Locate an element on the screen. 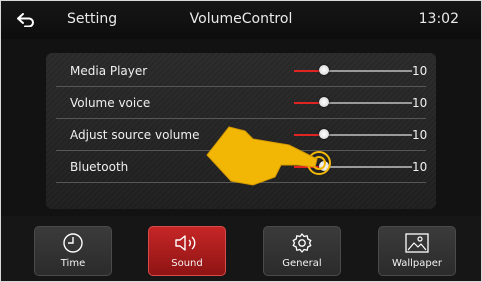 This screenshot has width=482, height=282. setting-label: Adjust source volume is located at coordinates (135, 135).